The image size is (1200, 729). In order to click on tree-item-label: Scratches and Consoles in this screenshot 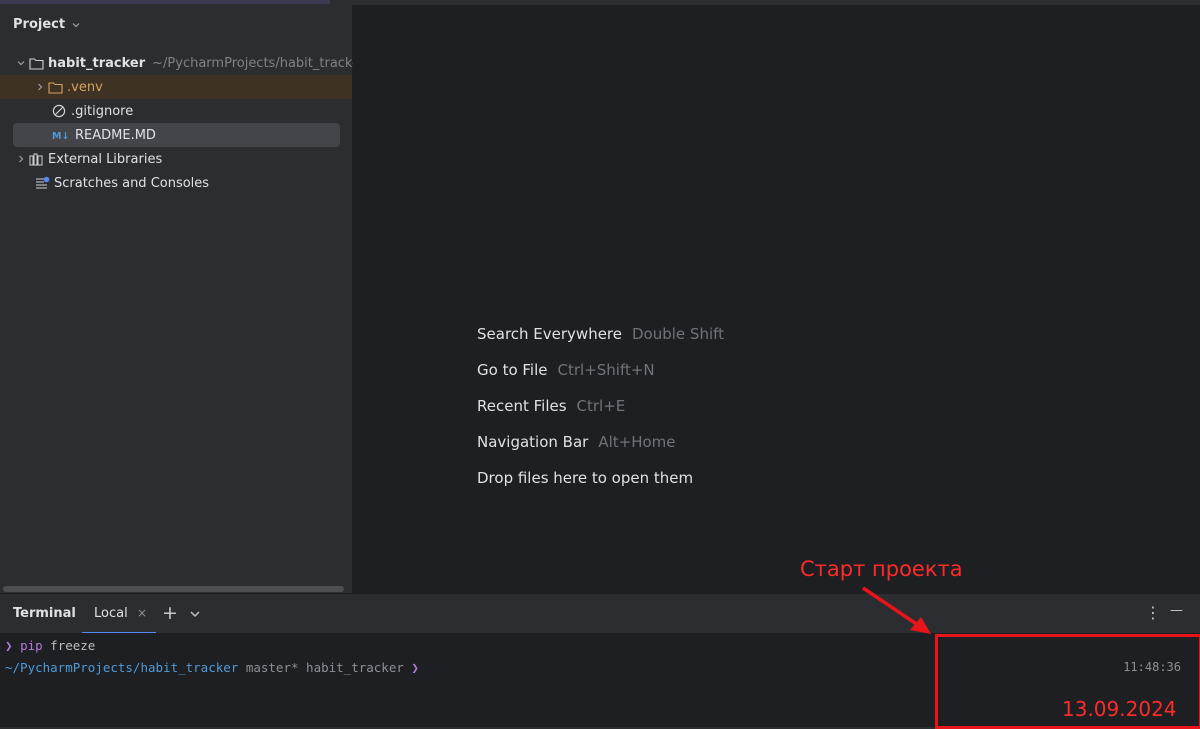, I will do `click(132, 183)`.